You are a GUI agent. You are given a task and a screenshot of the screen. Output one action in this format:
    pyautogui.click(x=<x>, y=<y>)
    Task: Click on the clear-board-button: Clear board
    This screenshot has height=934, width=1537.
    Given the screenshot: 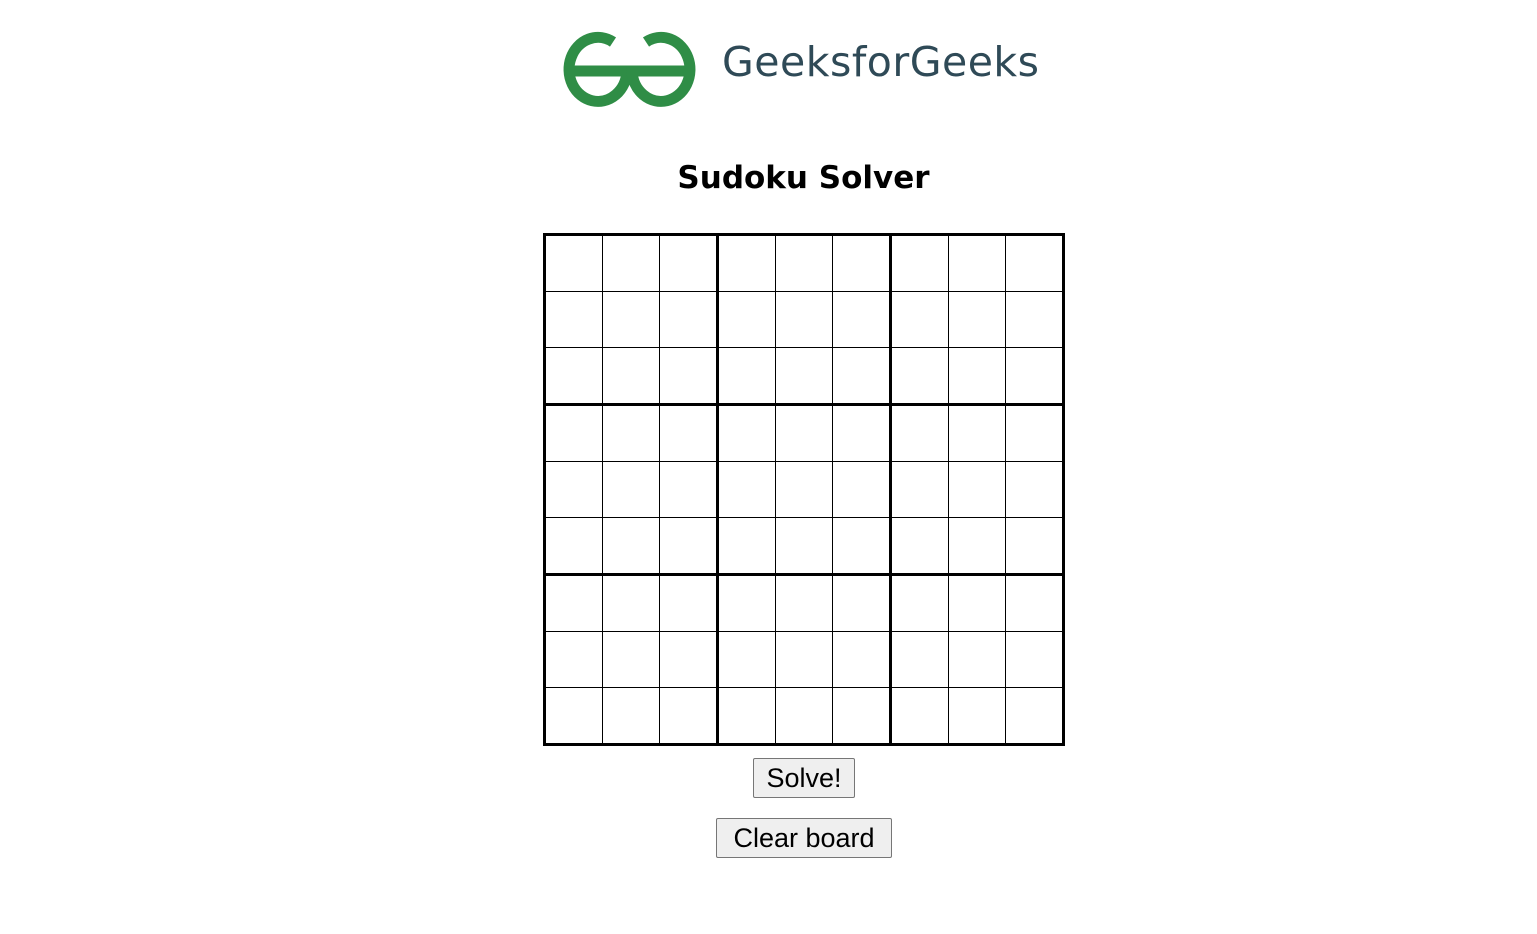 What is the action you would take?
    pyautogui.click(x=804, y=838)
    